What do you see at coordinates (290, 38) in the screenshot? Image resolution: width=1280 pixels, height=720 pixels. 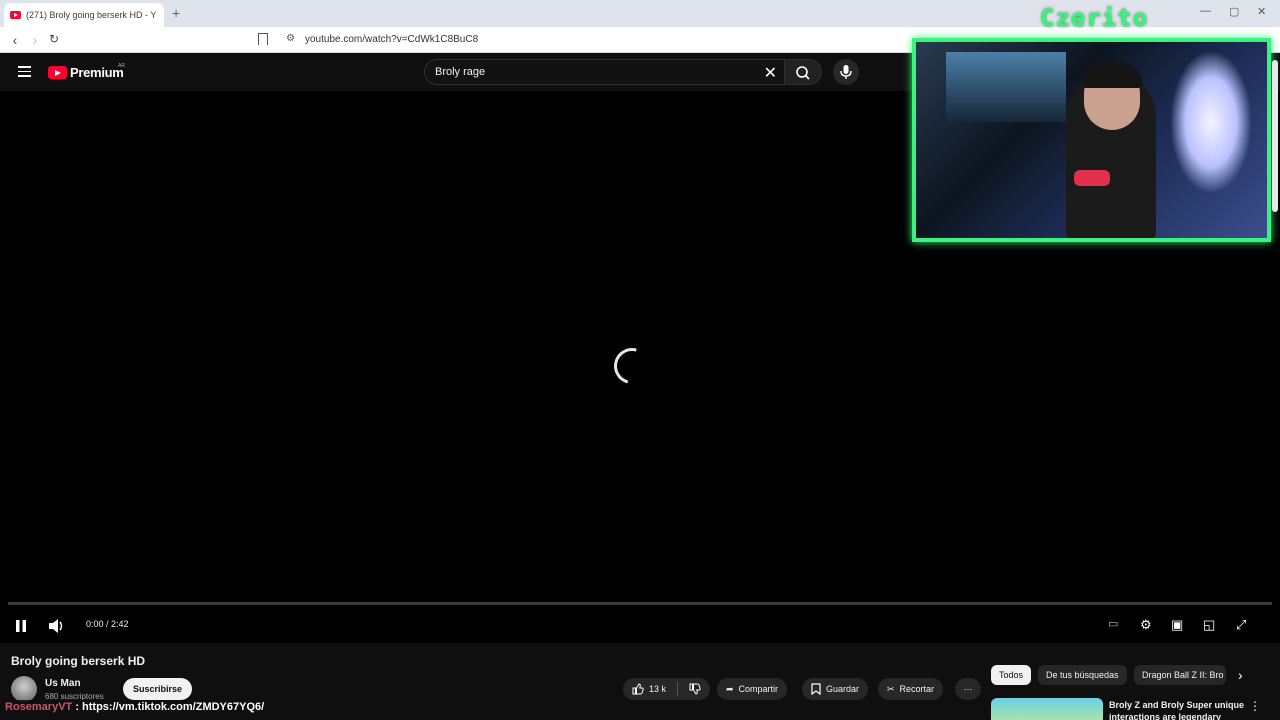 I see `site-info-icon: ⚙` at bounding box center [290, 38].